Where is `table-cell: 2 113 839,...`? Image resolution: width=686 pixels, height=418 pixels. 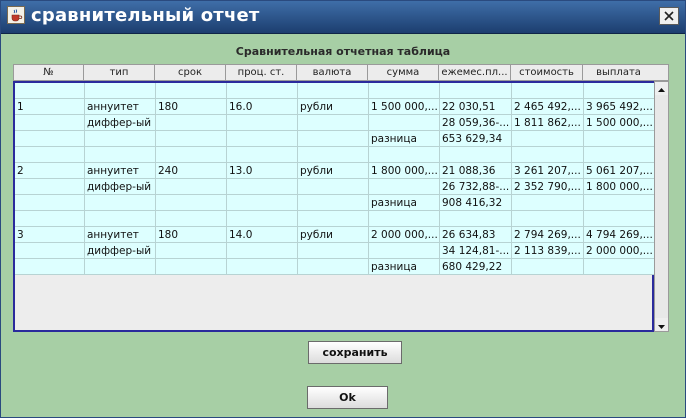
table-cell: 2 113 839,... is located at coordinates (548, 251).